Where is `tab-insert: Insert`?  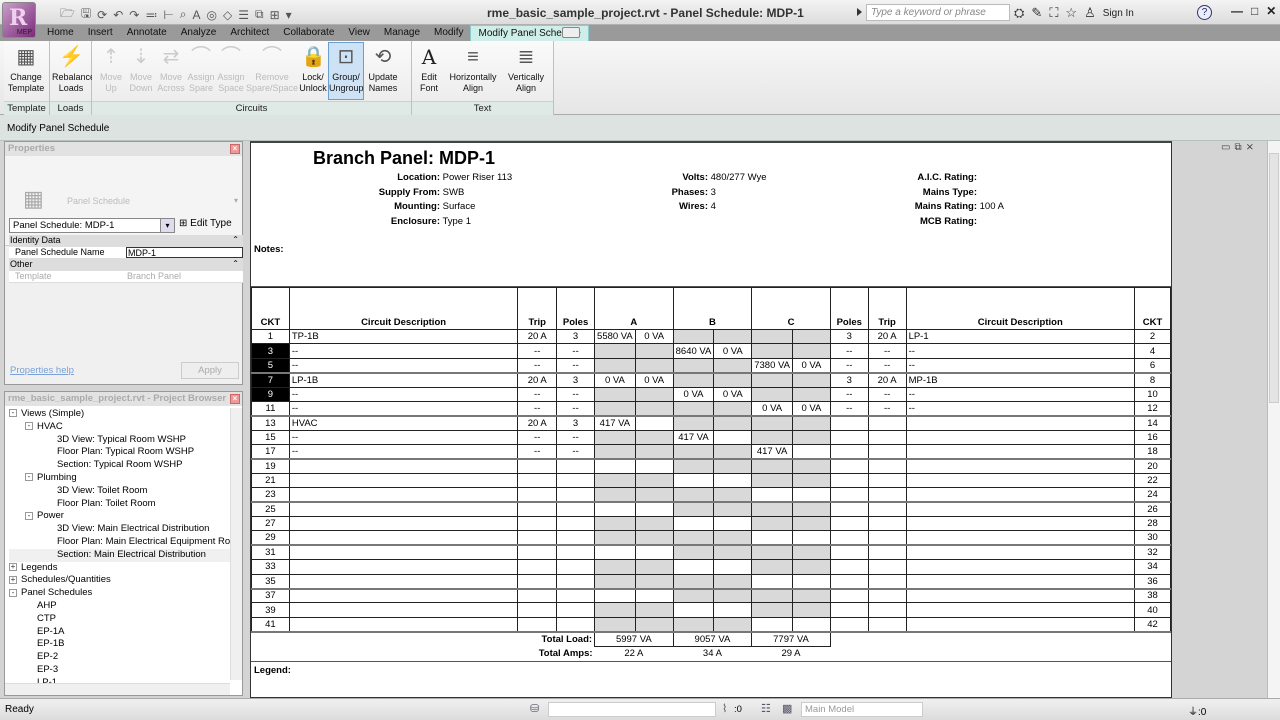
tab-insert: Insert is located at coordinates (100, 33).